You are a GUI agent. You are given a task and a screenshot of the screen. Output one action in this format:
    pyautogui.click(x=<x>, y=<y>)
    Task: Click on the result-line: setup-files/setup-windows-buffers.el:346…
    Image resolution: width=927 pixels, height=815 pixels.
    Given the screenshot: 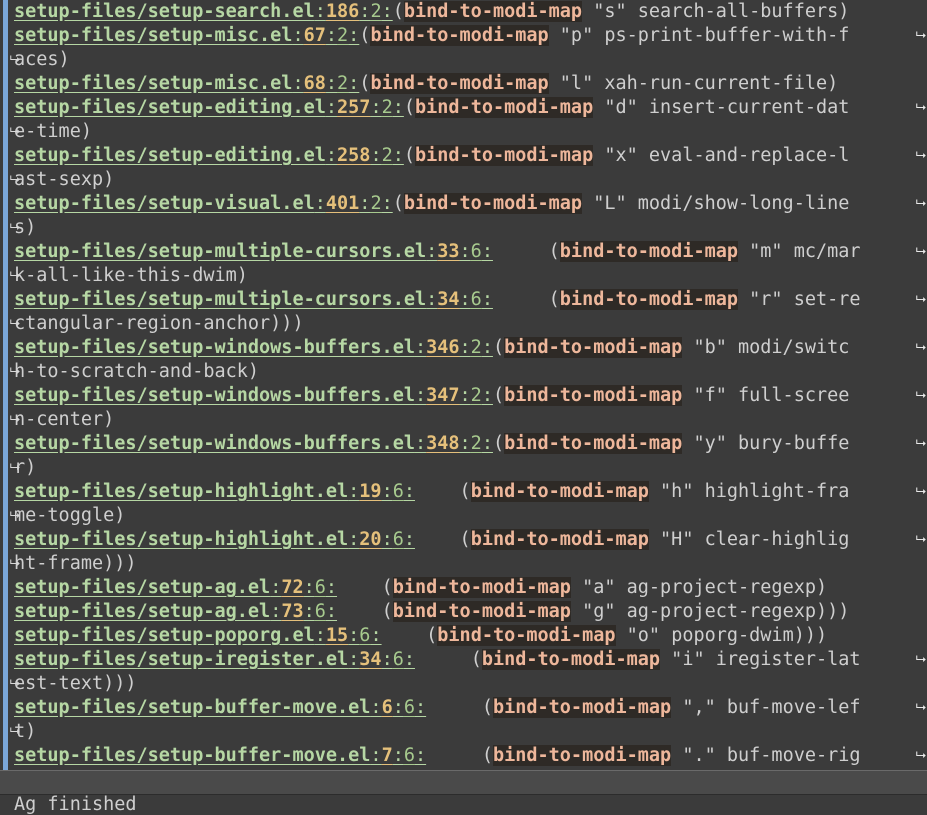 What is the action you would take?
    pyautogui.click(x=463, y=348)
    